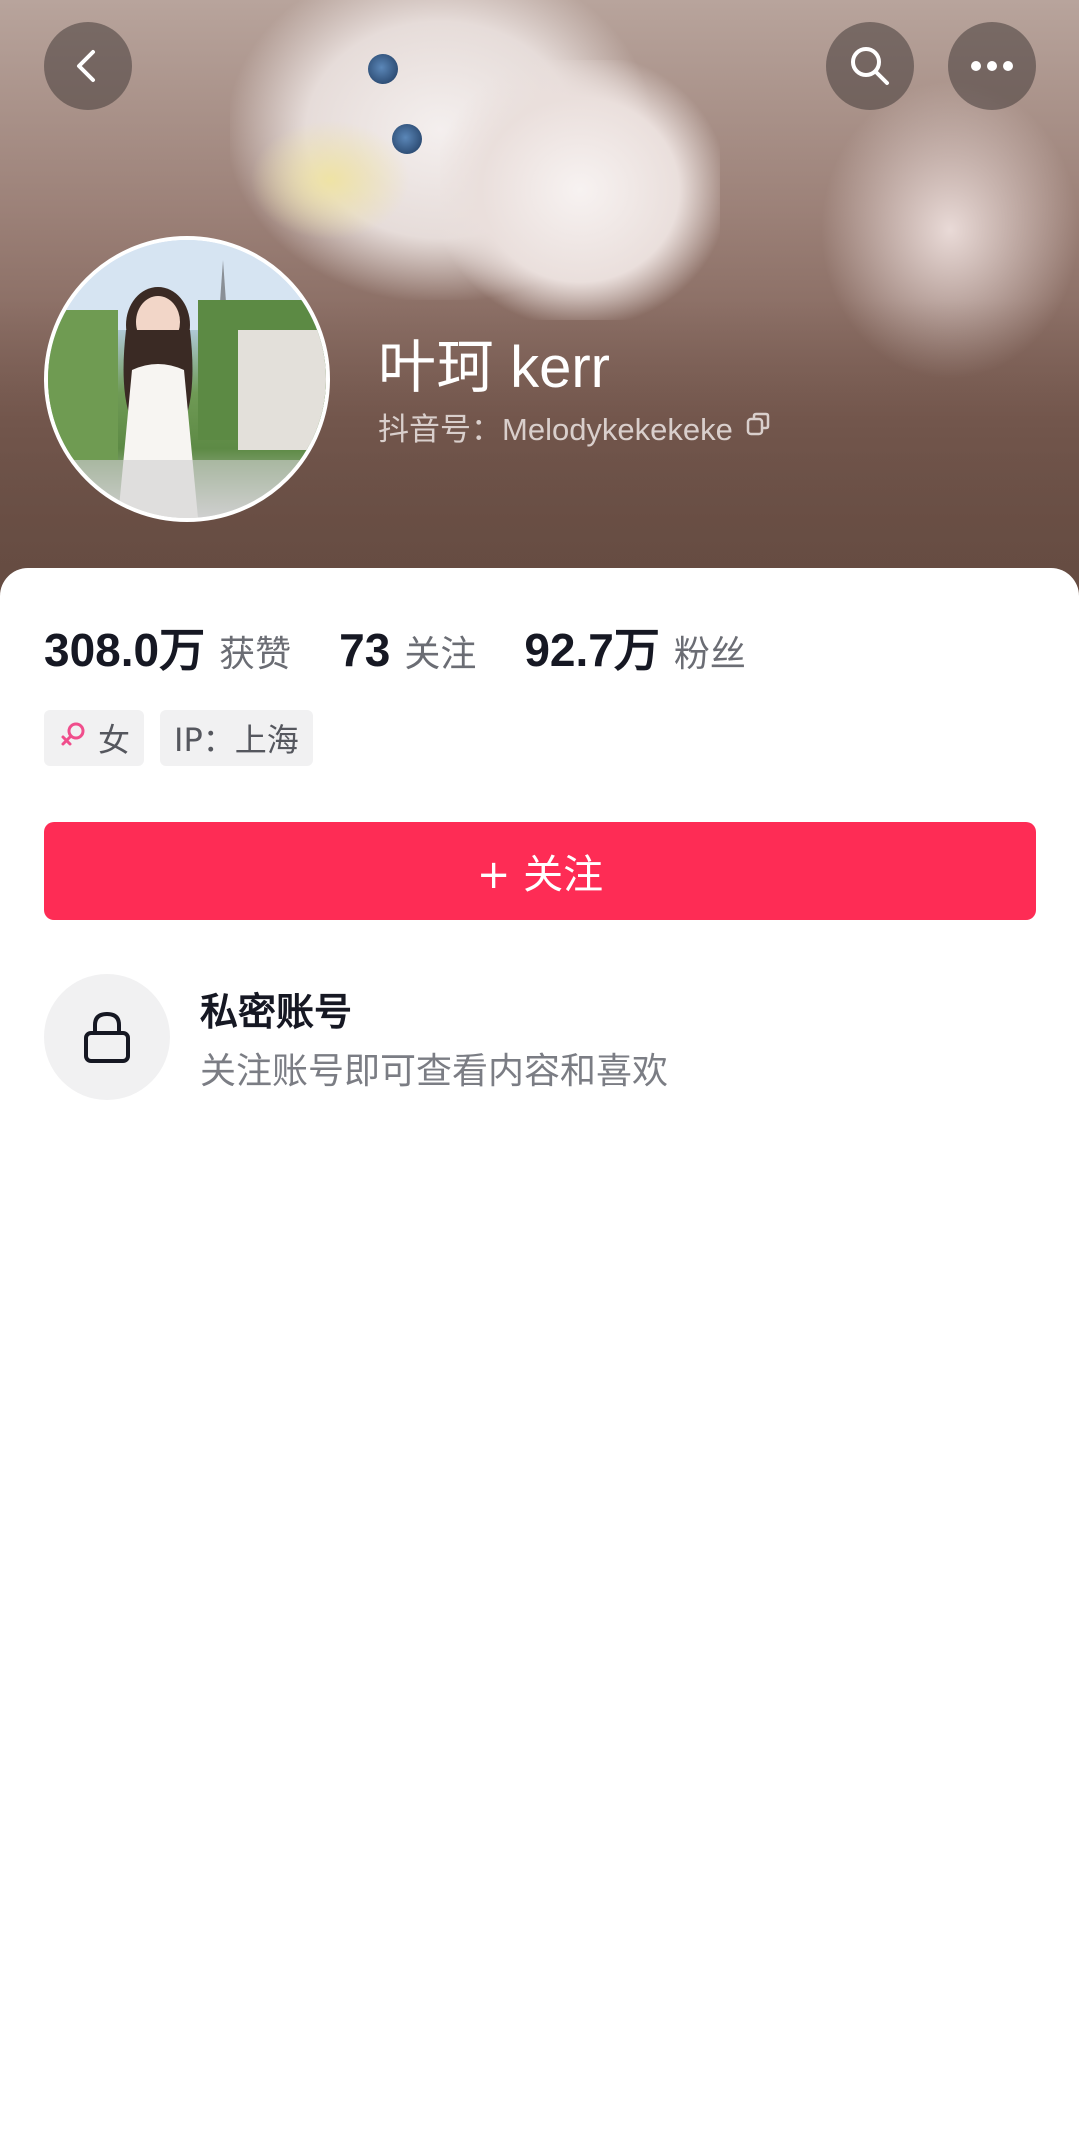  Describe the element at coordinates (236, 738) in the screenshot. I see `ip-tag: IP：上海` at that location.